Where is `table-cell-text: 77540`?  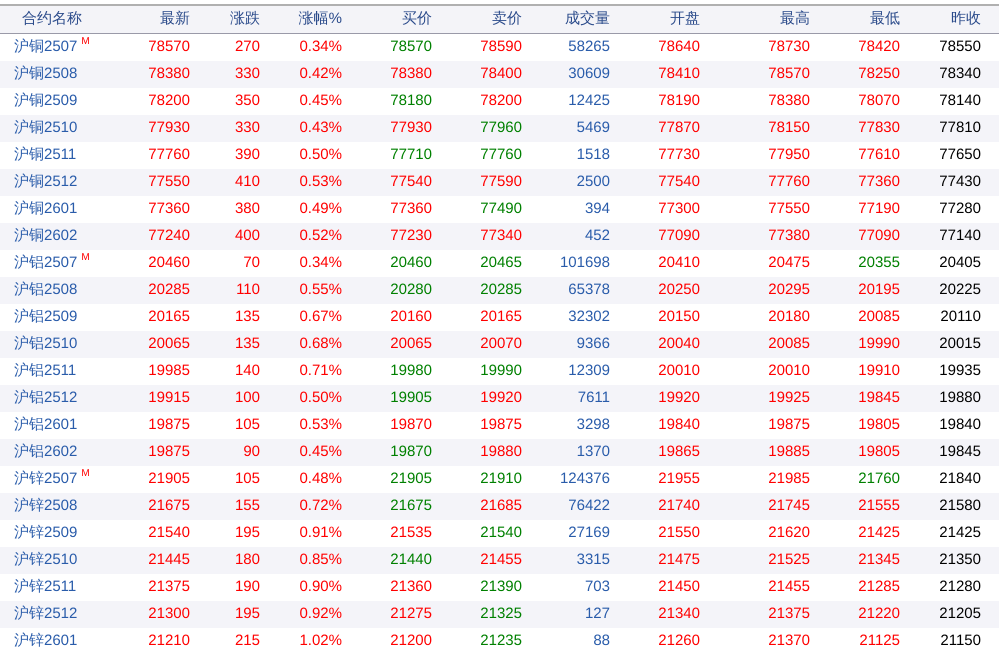
table-cell-text: 77540 is located at coordinates (678, 182).